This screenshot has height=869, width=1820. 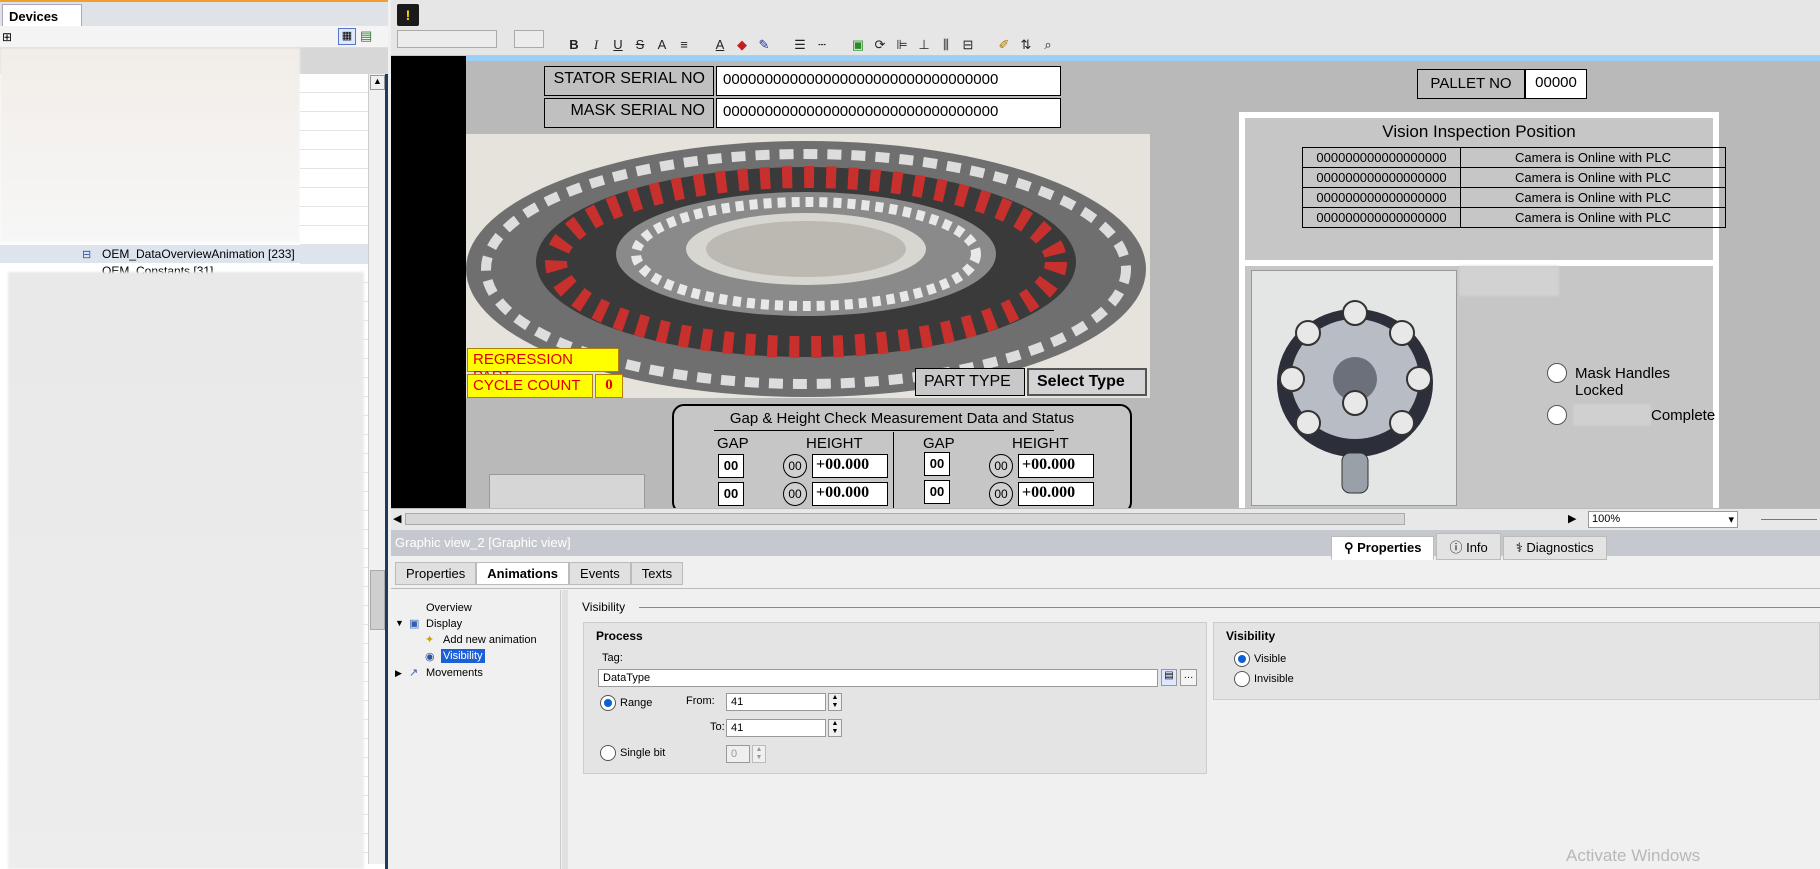 I want to click on tab-devices: Devices, so click(x=42, y=16).